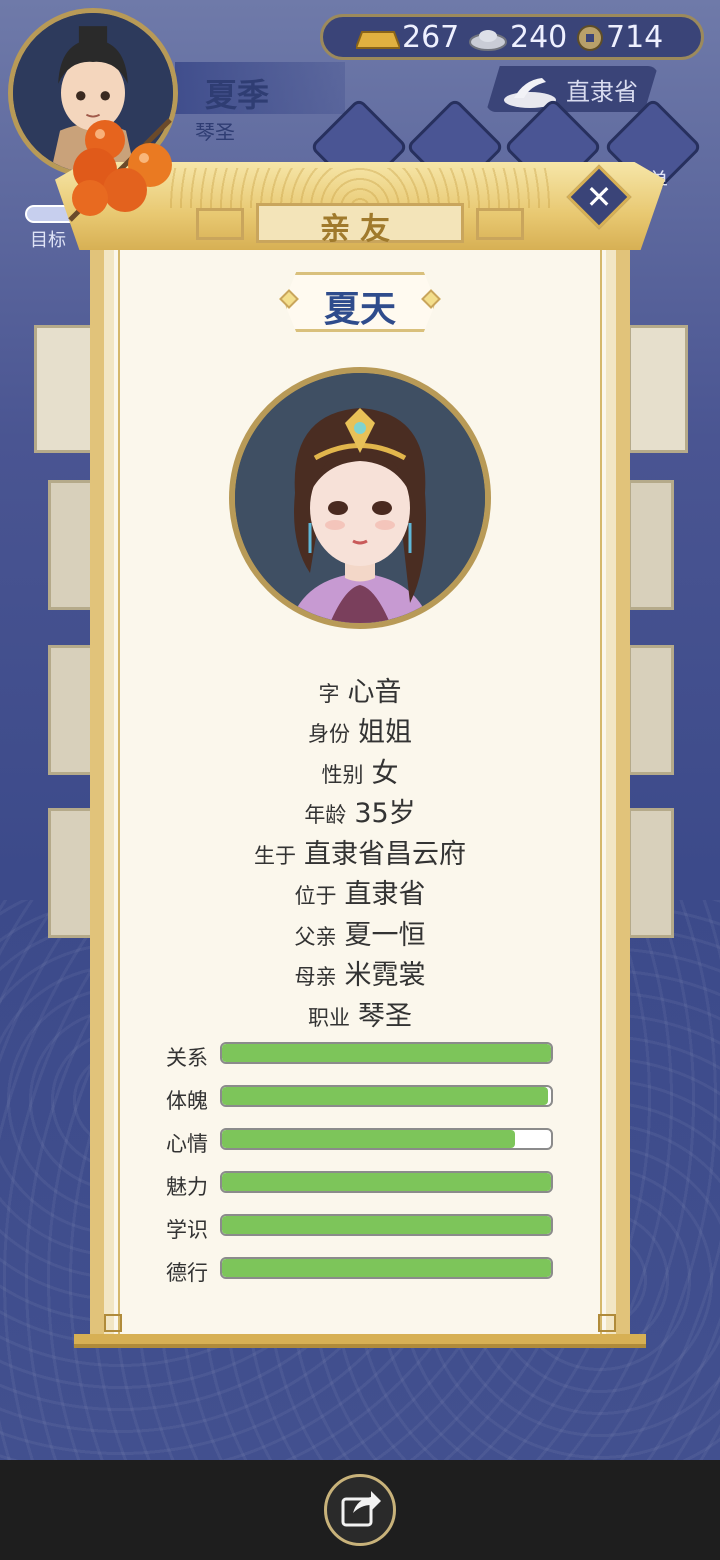  Describe the element at coordinates (360, 732) in the screenshot. I see `info-row-identity: 身份 姐姐` at that location.